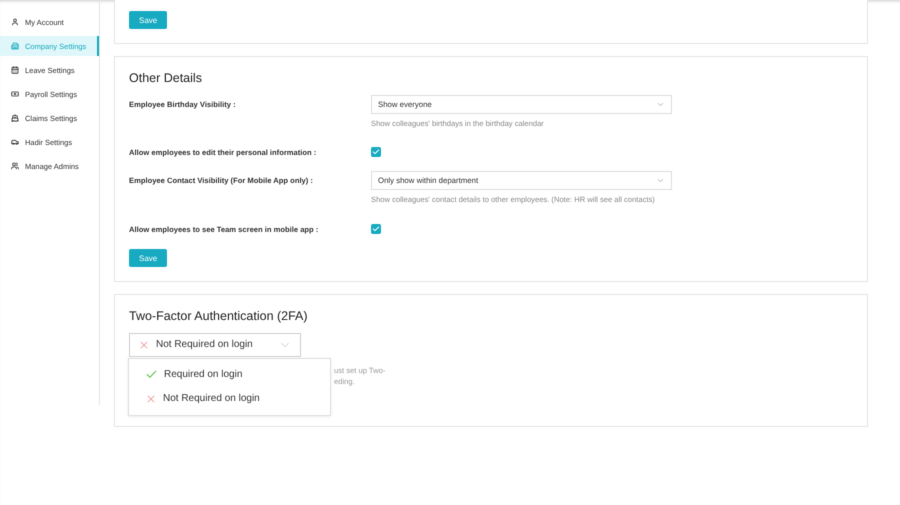 This screenshot has height=505, width=900. I want to click on building-icon, so click(15, 46).